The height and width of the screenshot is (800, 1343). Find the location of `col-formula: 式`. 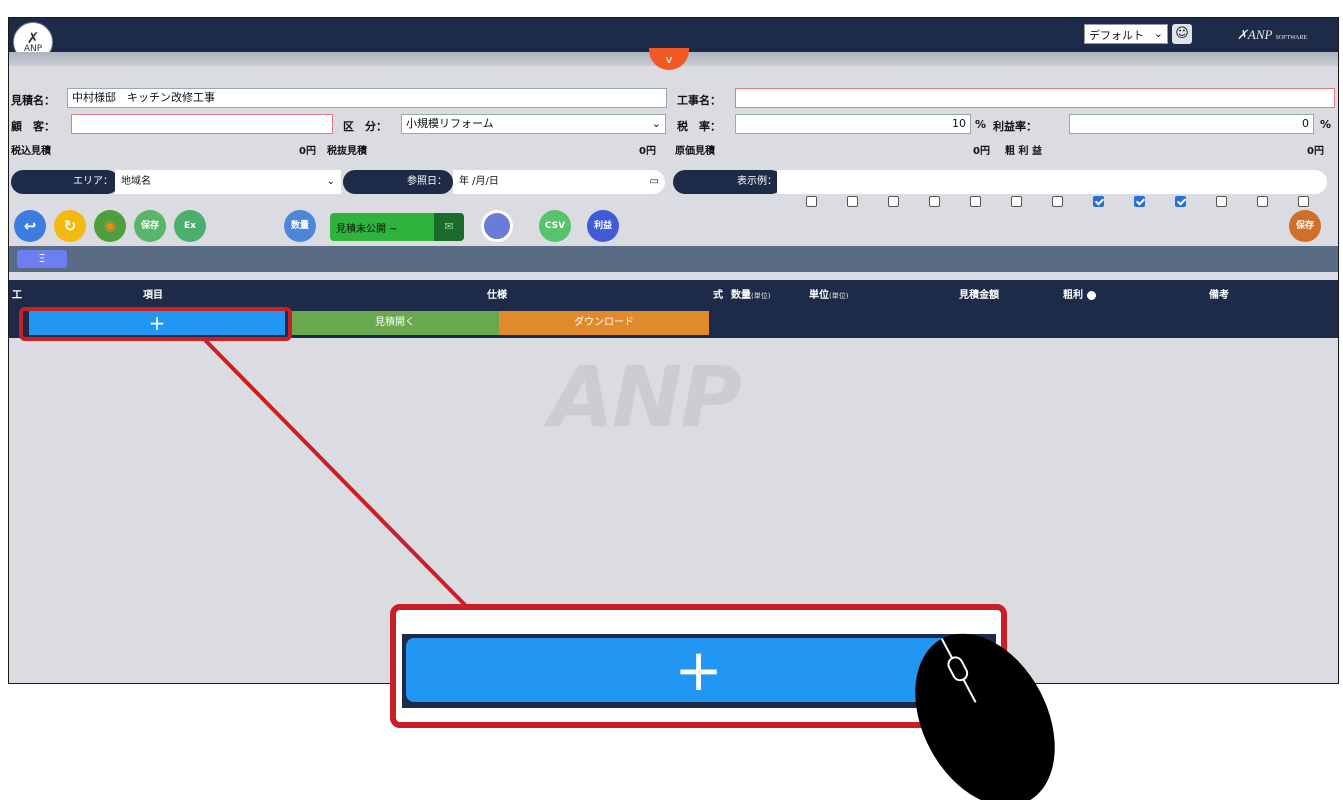

col-formula: 式 is located at coordinates (718, 295).